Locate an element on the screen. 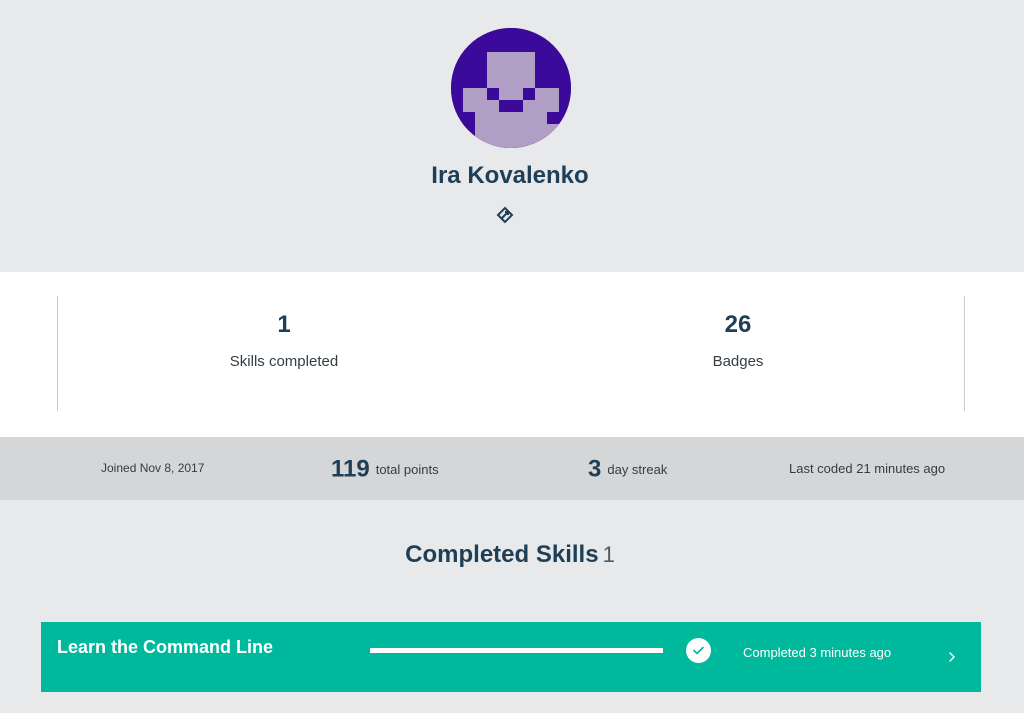 The width and height of the screenshot is (1024, 713). skill-progress-fill is located at coordinates (516, 650).